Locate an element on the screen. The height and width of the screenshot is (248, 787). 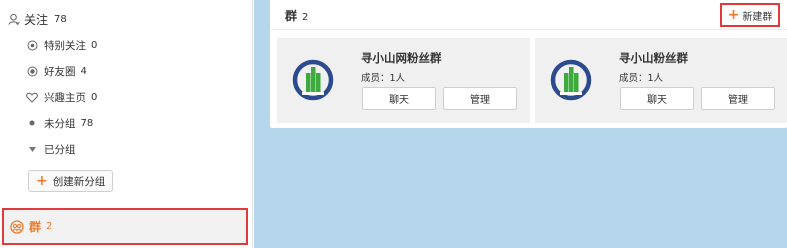
triangle-down-icon is located at coordinates (32, 149).